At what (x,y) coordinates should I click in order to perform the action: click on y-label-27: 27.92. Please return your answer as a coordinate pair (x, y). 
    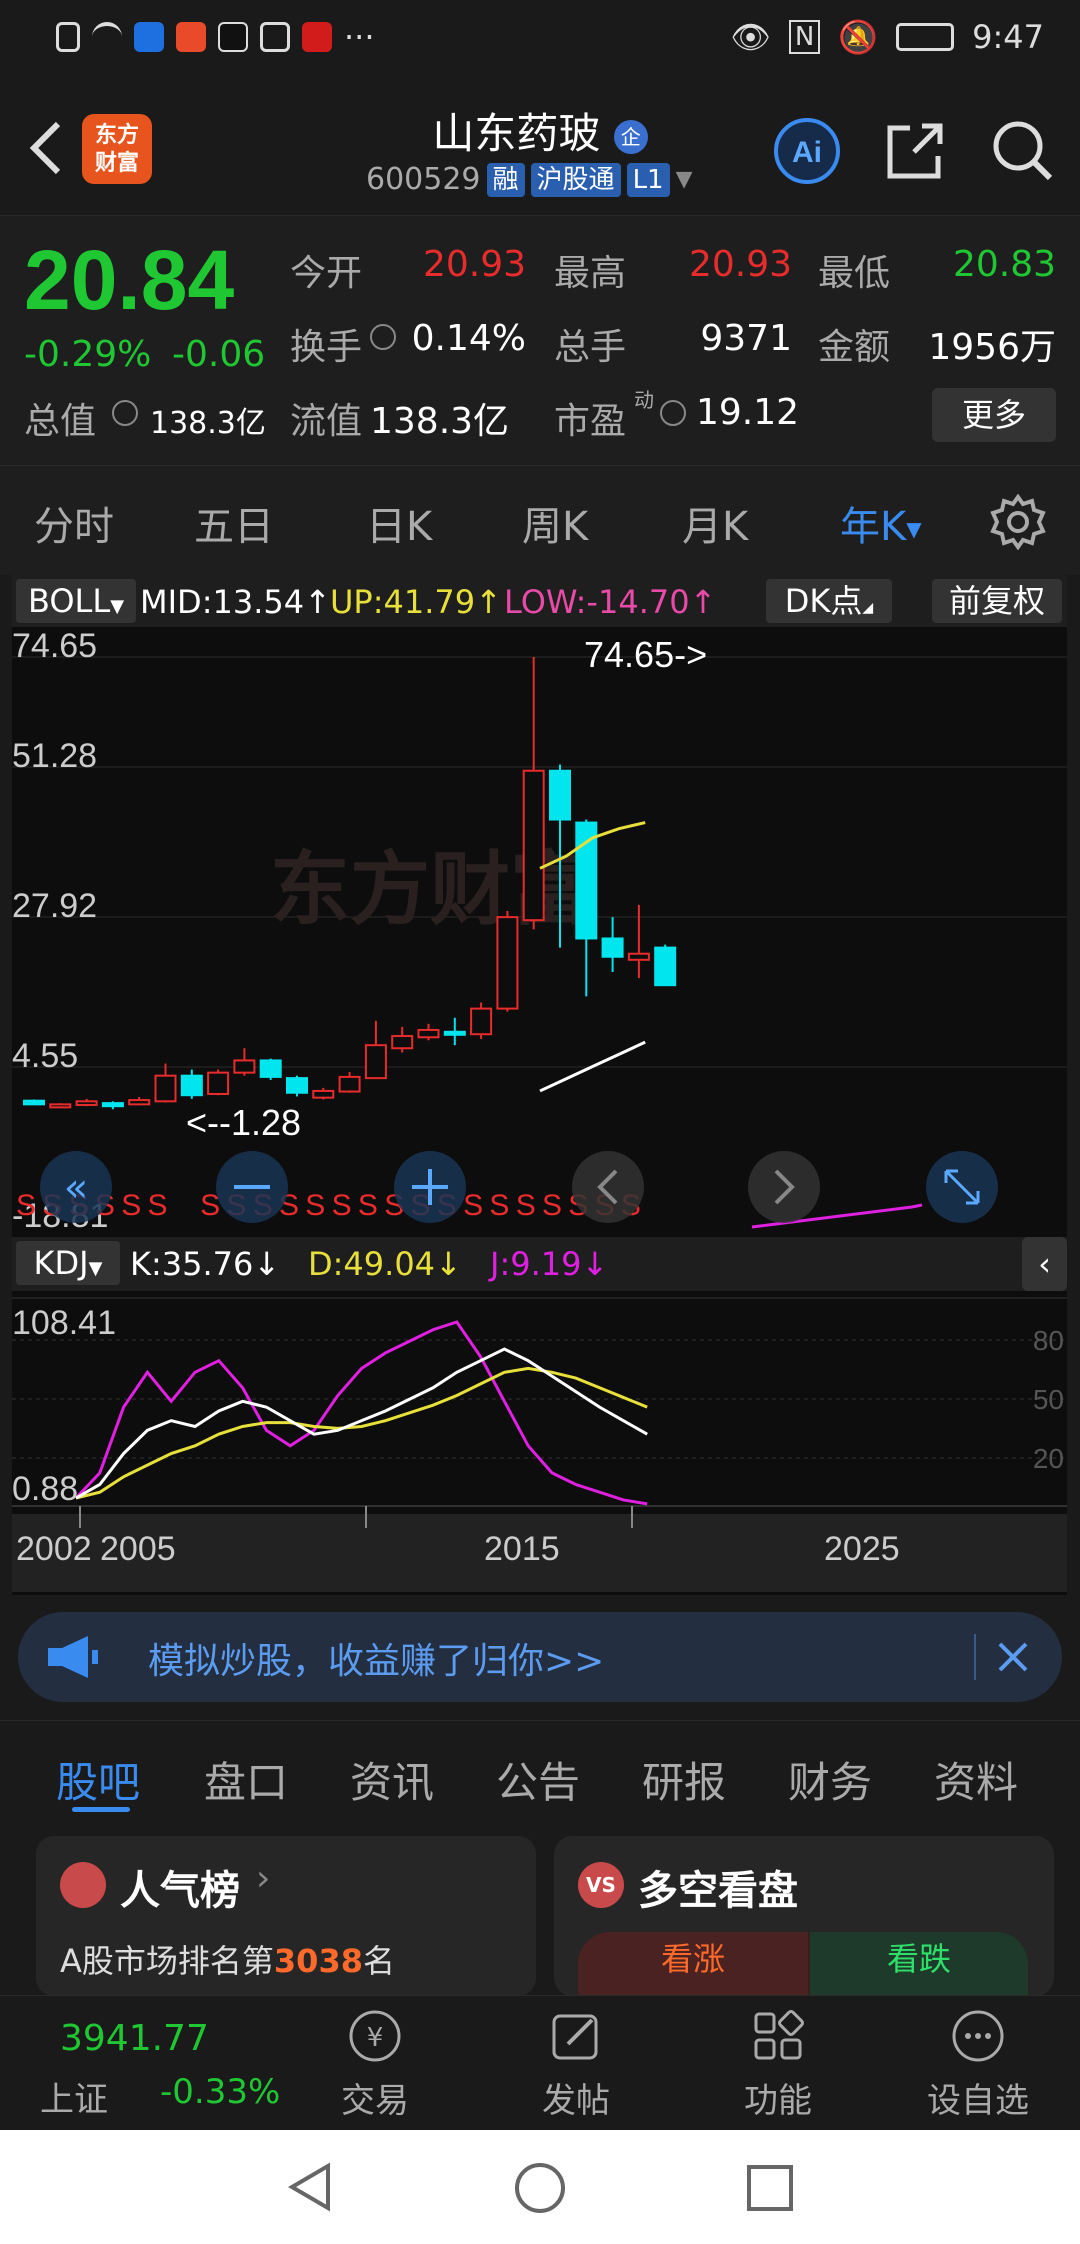
    Looking at the image, I should click on (54, 906).